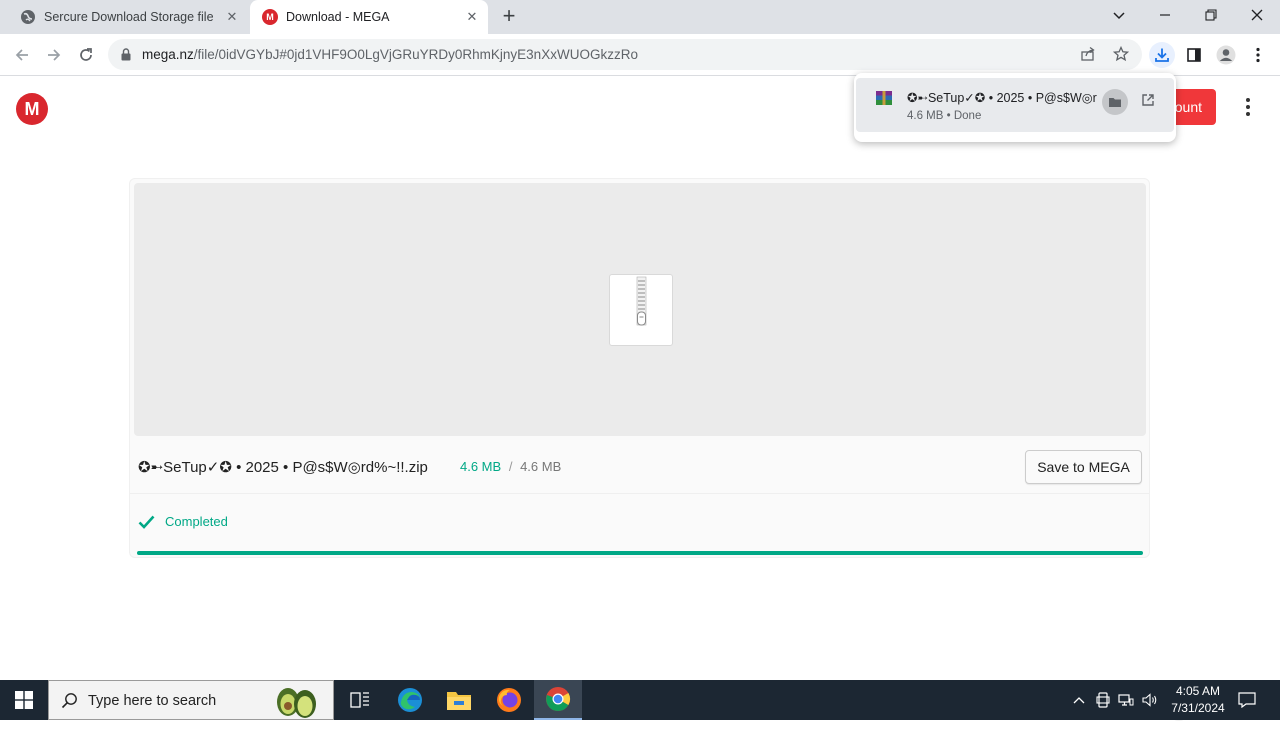  I want to click on forward-button, so click(54, 55).